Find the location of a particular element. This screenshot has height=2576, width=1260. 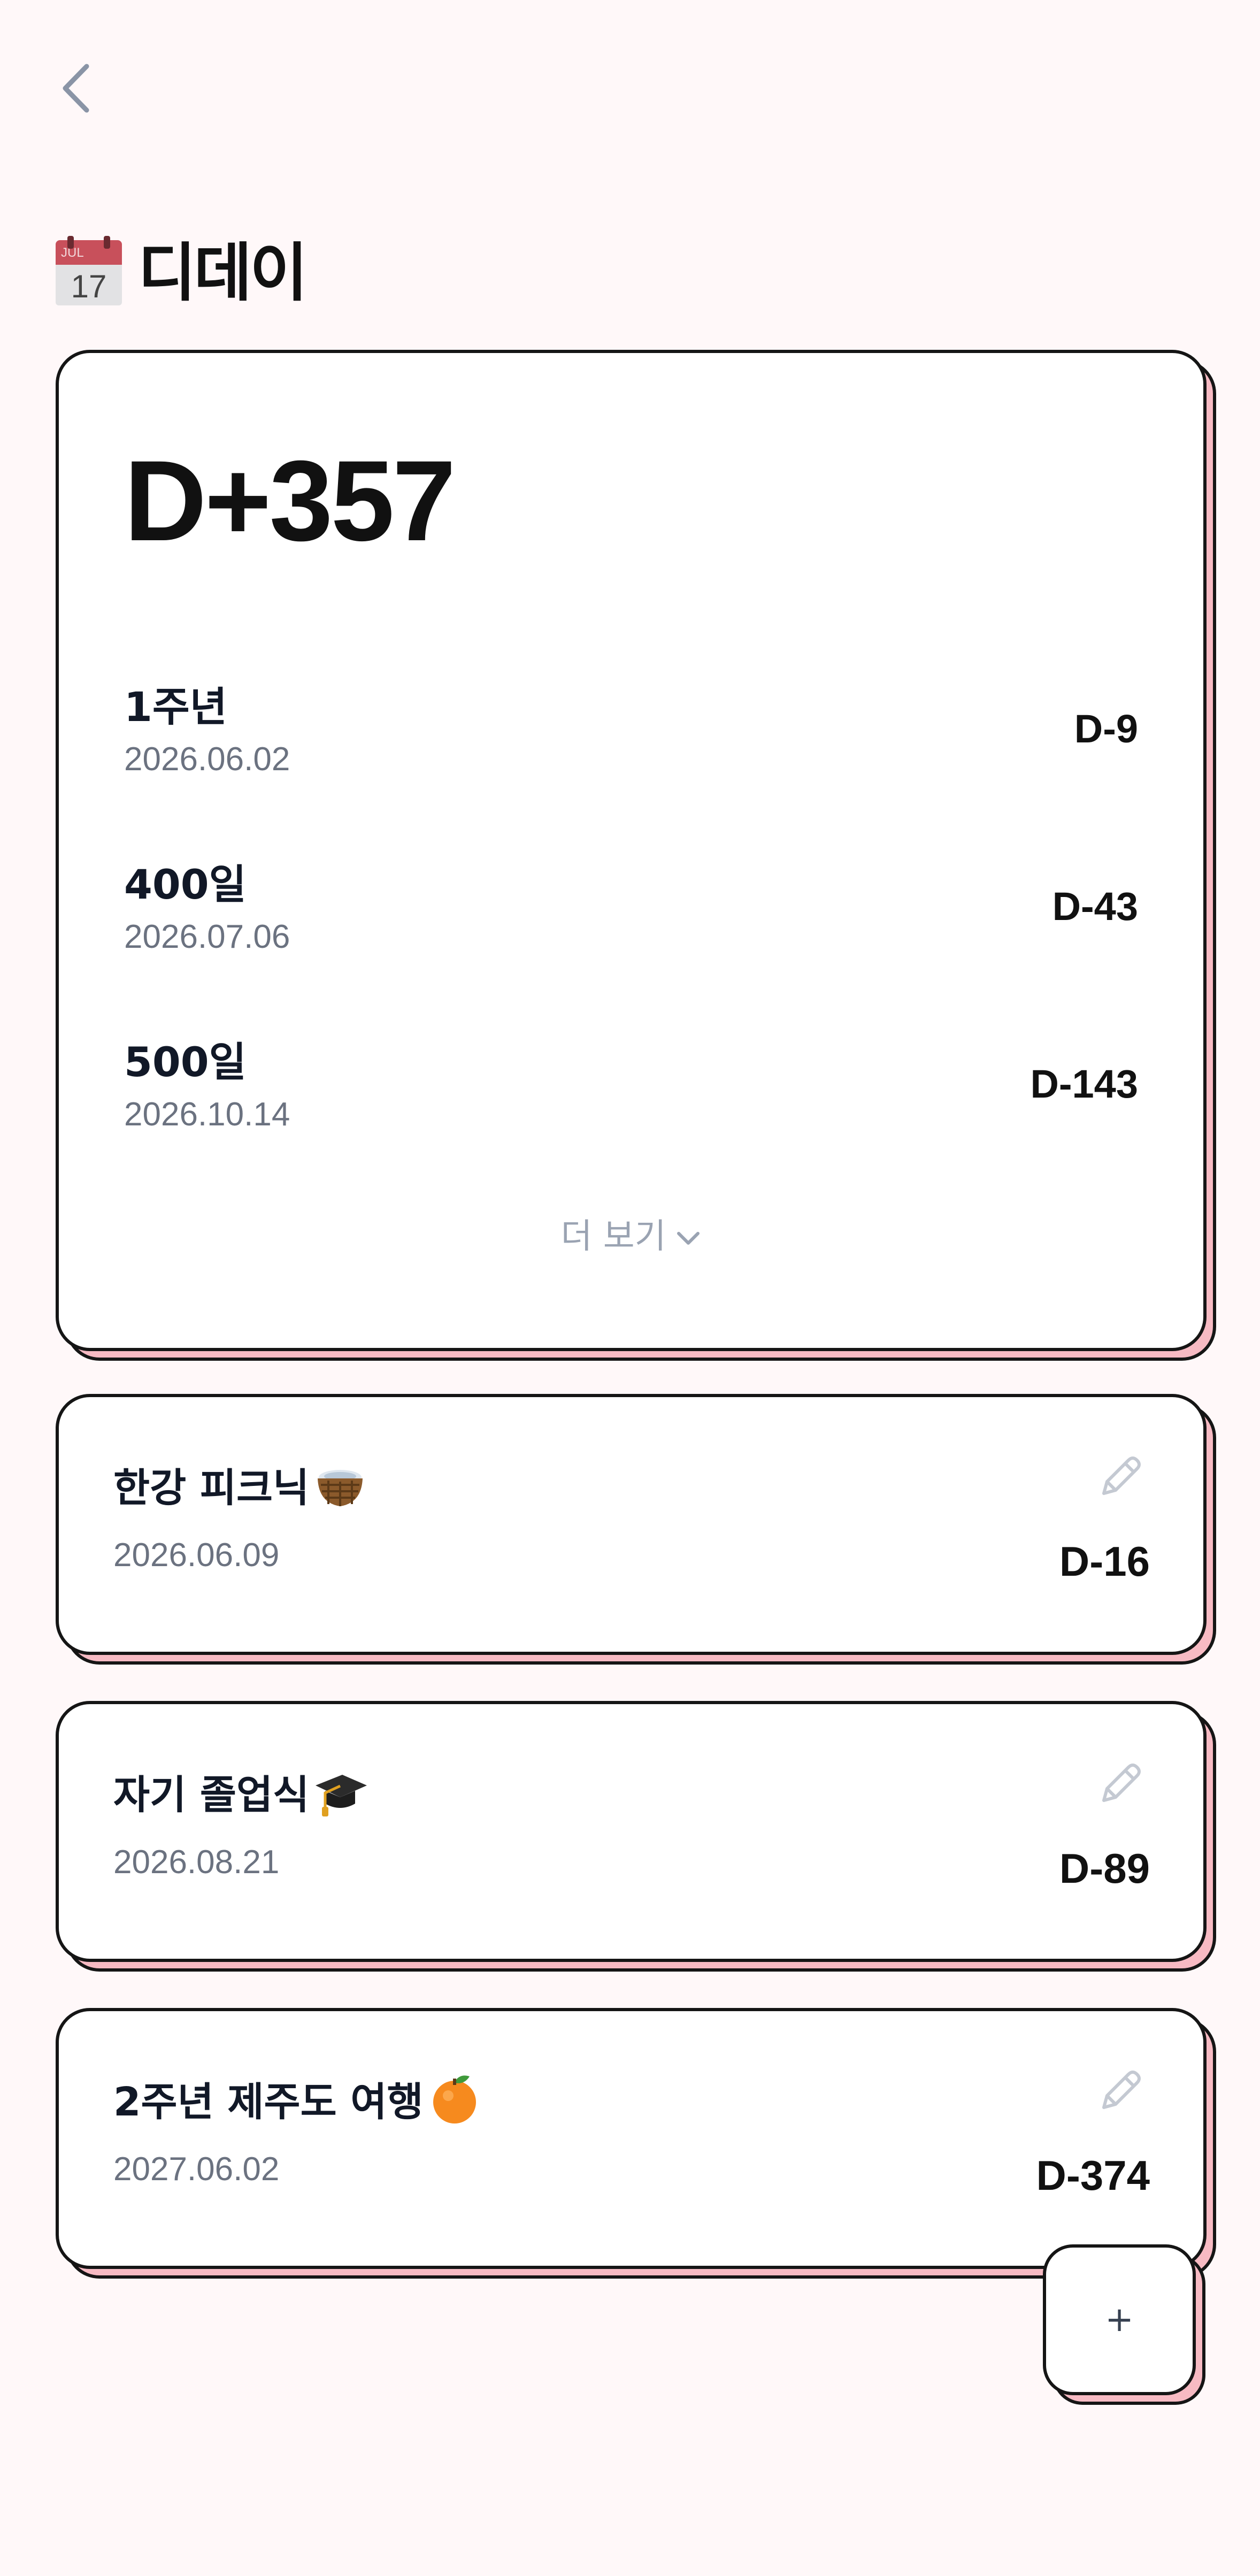

tangerine-icon is located at coordinates (455, 2099).